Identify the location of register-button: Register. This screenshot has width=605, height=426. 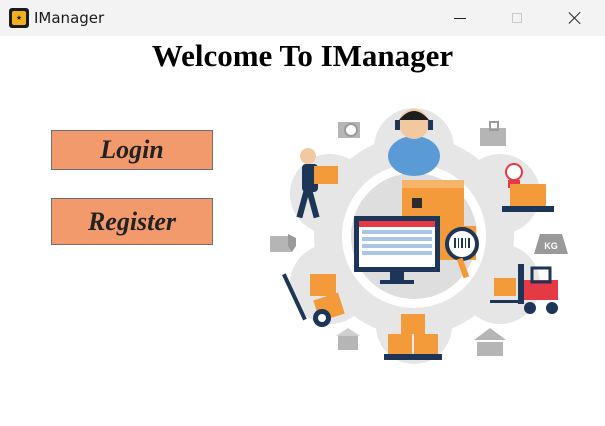
(132, 221).